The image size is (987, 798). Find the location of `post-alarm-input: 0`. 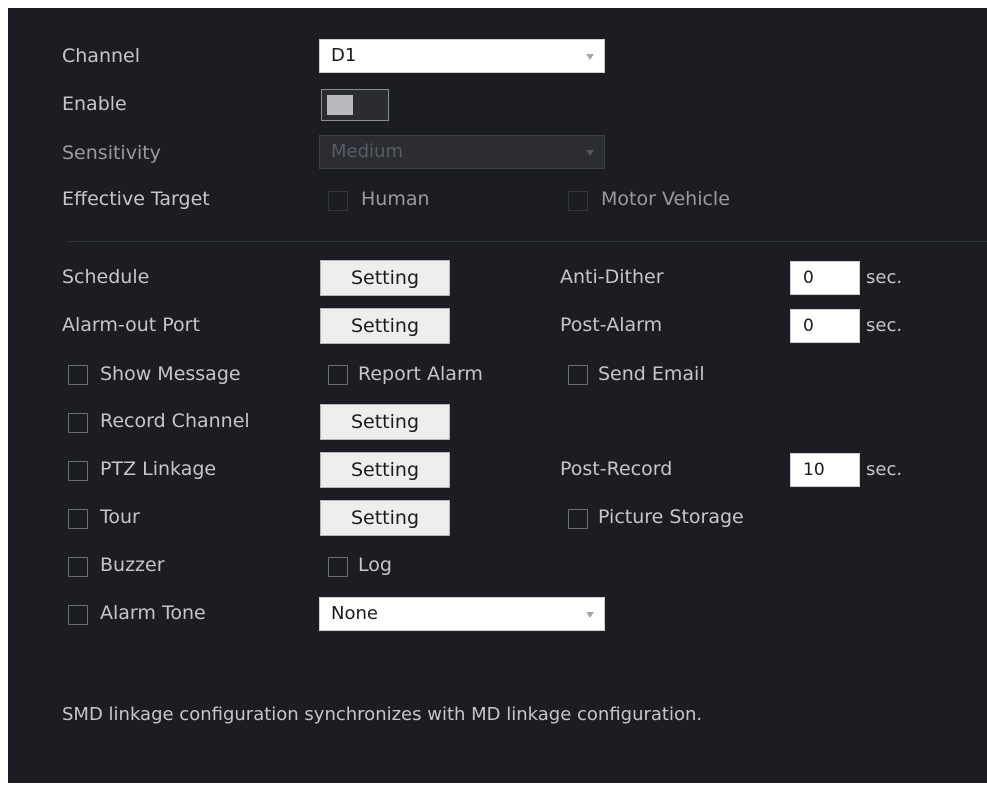

post-alarm-input: 0 is located at coordinates (825, 326).